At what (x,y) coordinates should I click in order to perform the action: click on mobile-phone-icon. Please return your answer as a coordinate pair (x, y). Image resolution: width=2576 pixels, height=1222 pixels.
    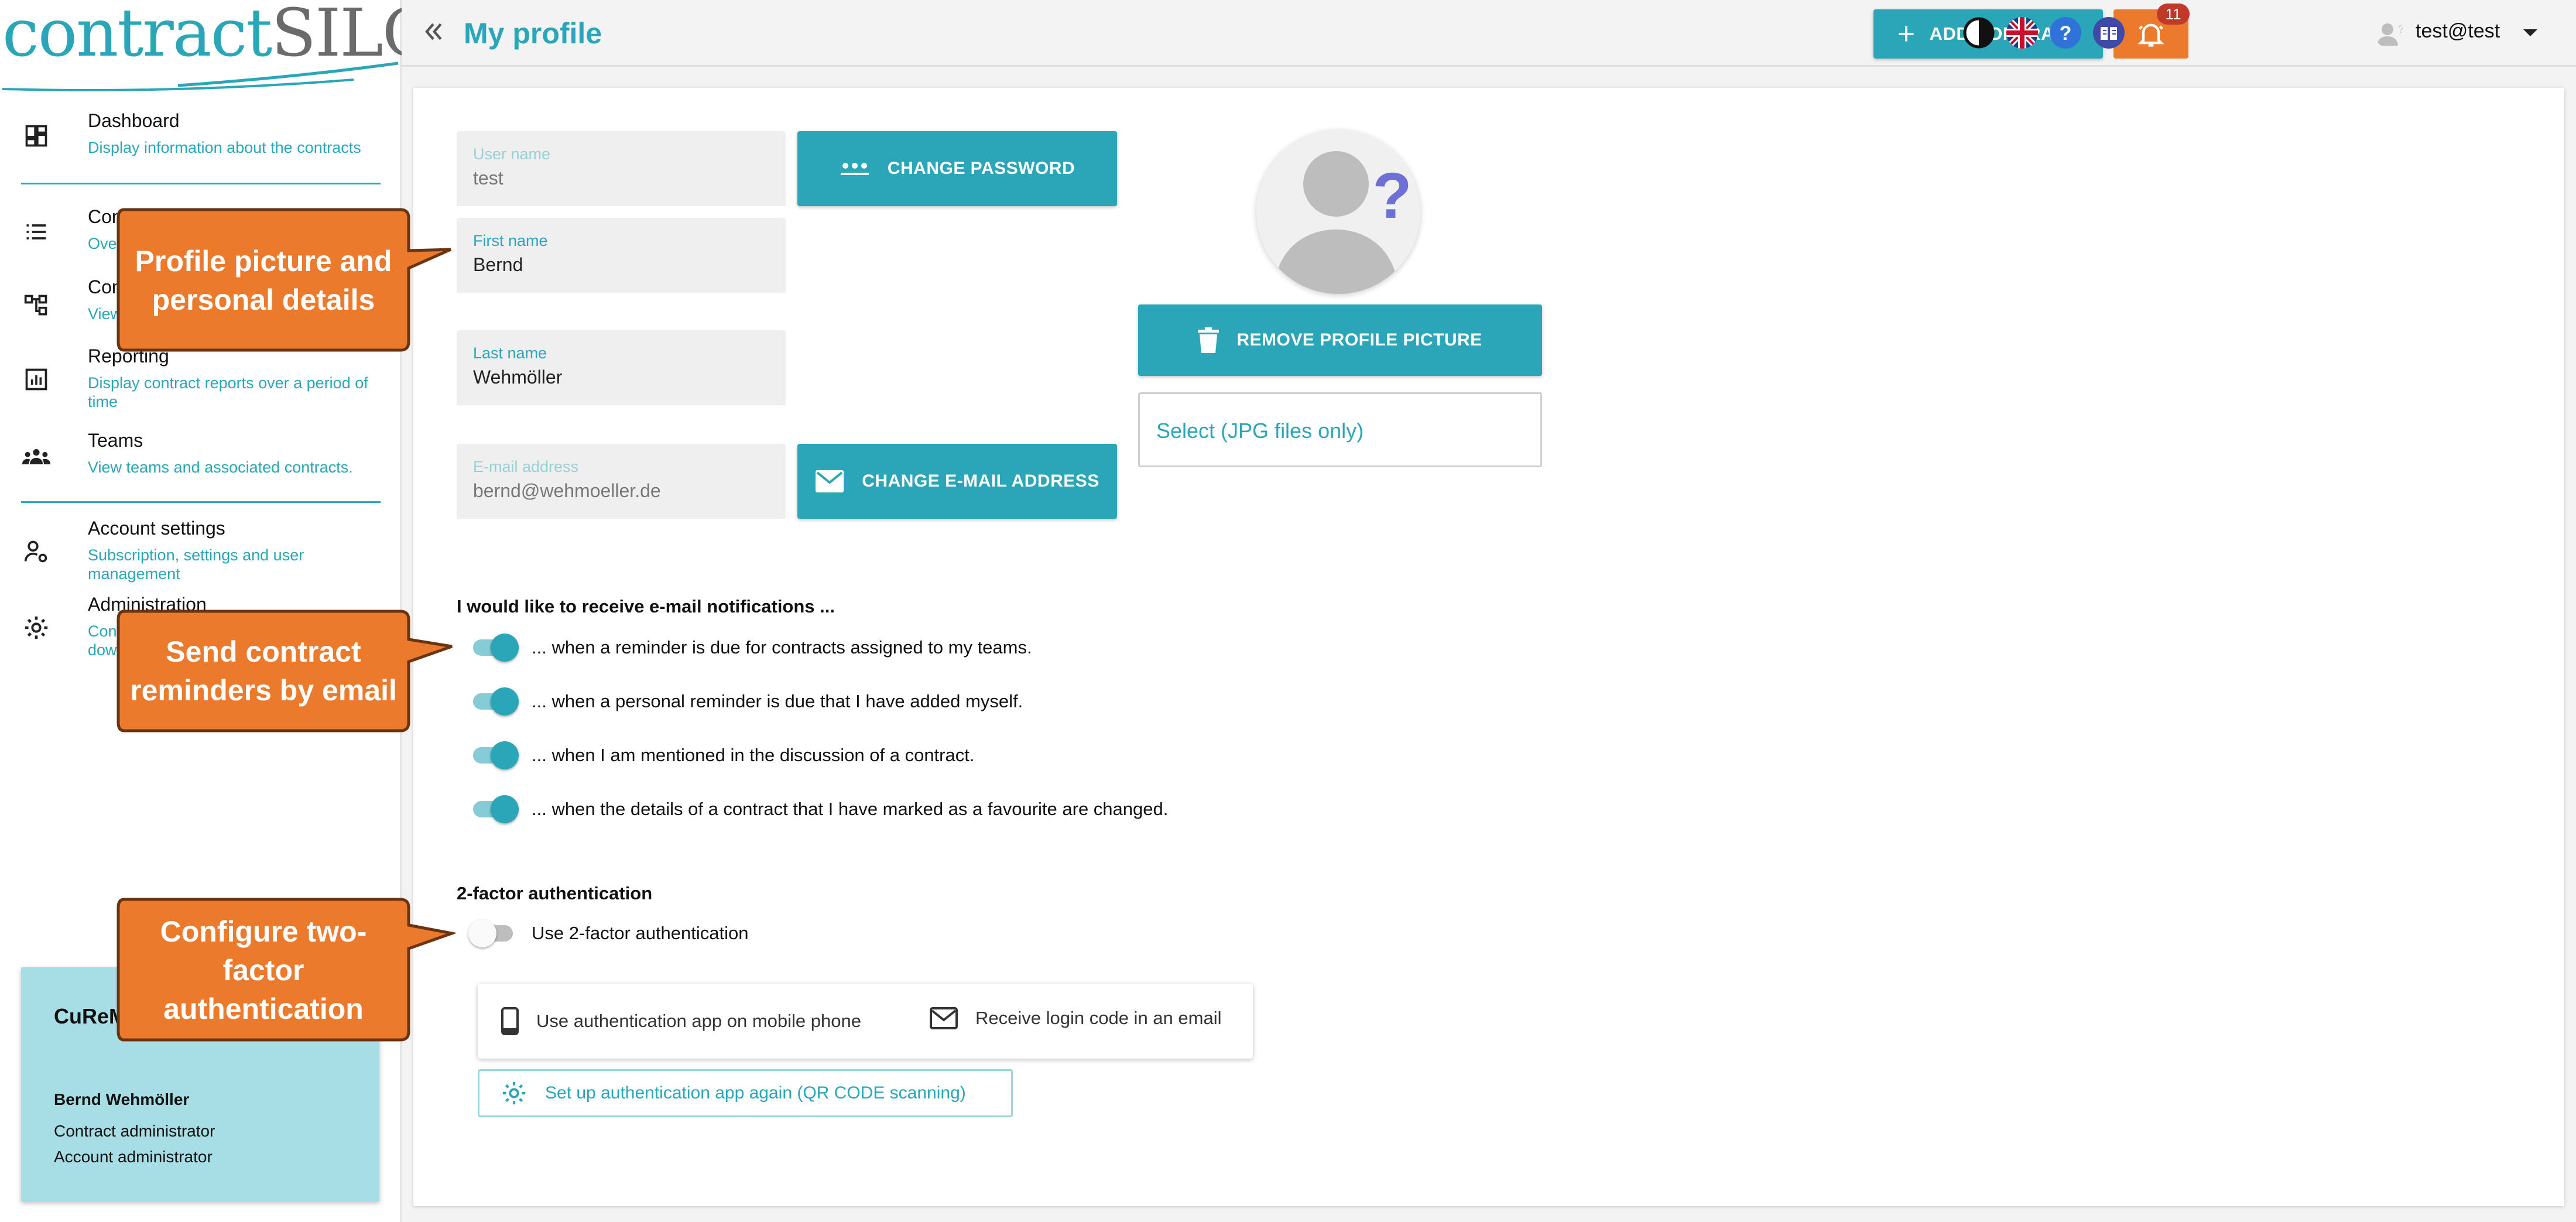
    Looking at the image, I should click on (510, 1021).